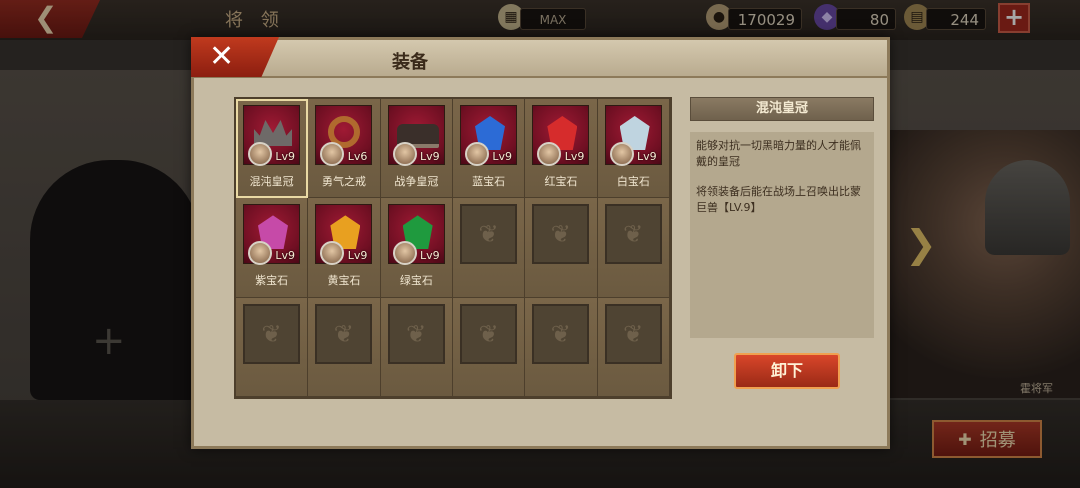  I want to click on item-level: Lv6, so click(357, 156).